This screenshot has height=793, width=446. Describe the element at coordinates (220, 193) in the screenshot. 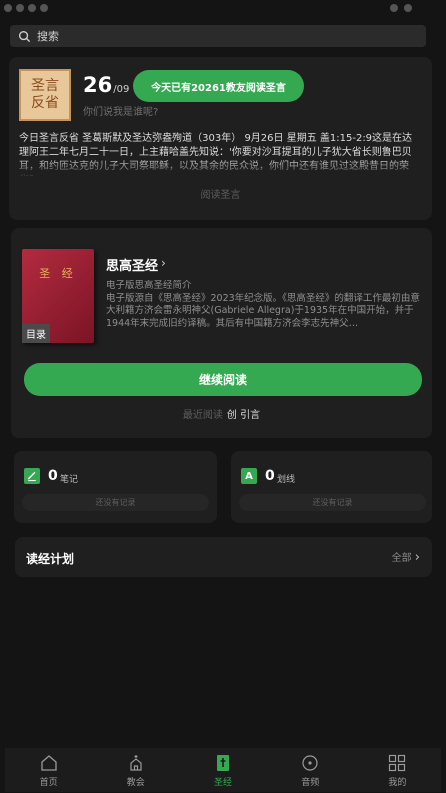

I see `read-scripture-link: 阅读圣言` at that location.